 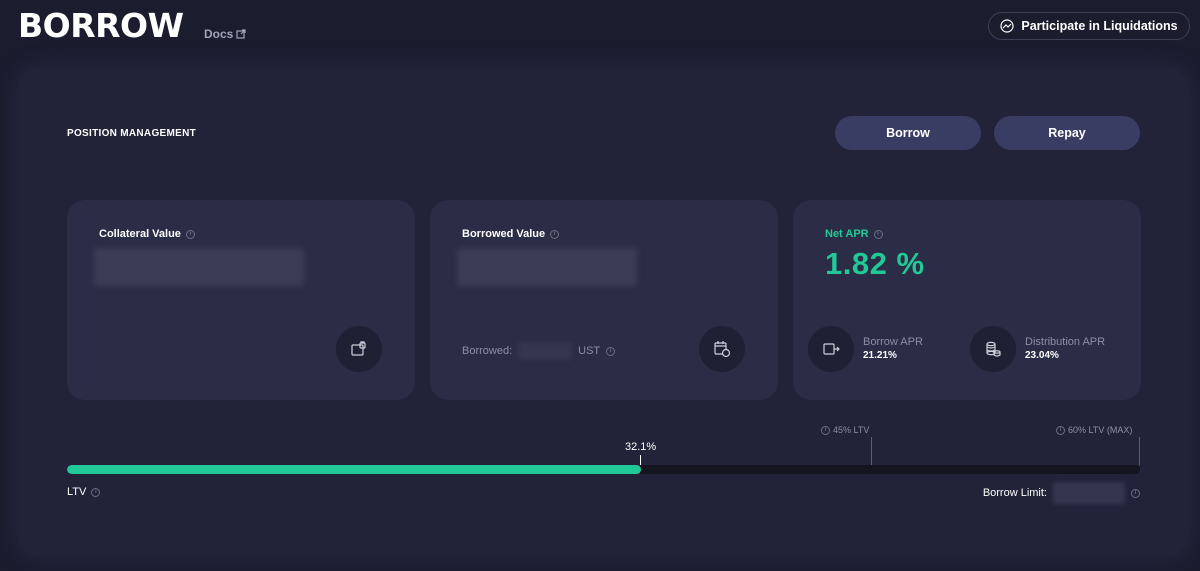 I want to click on net-apr-value: 1.82 %, so click(x=875, y=263).